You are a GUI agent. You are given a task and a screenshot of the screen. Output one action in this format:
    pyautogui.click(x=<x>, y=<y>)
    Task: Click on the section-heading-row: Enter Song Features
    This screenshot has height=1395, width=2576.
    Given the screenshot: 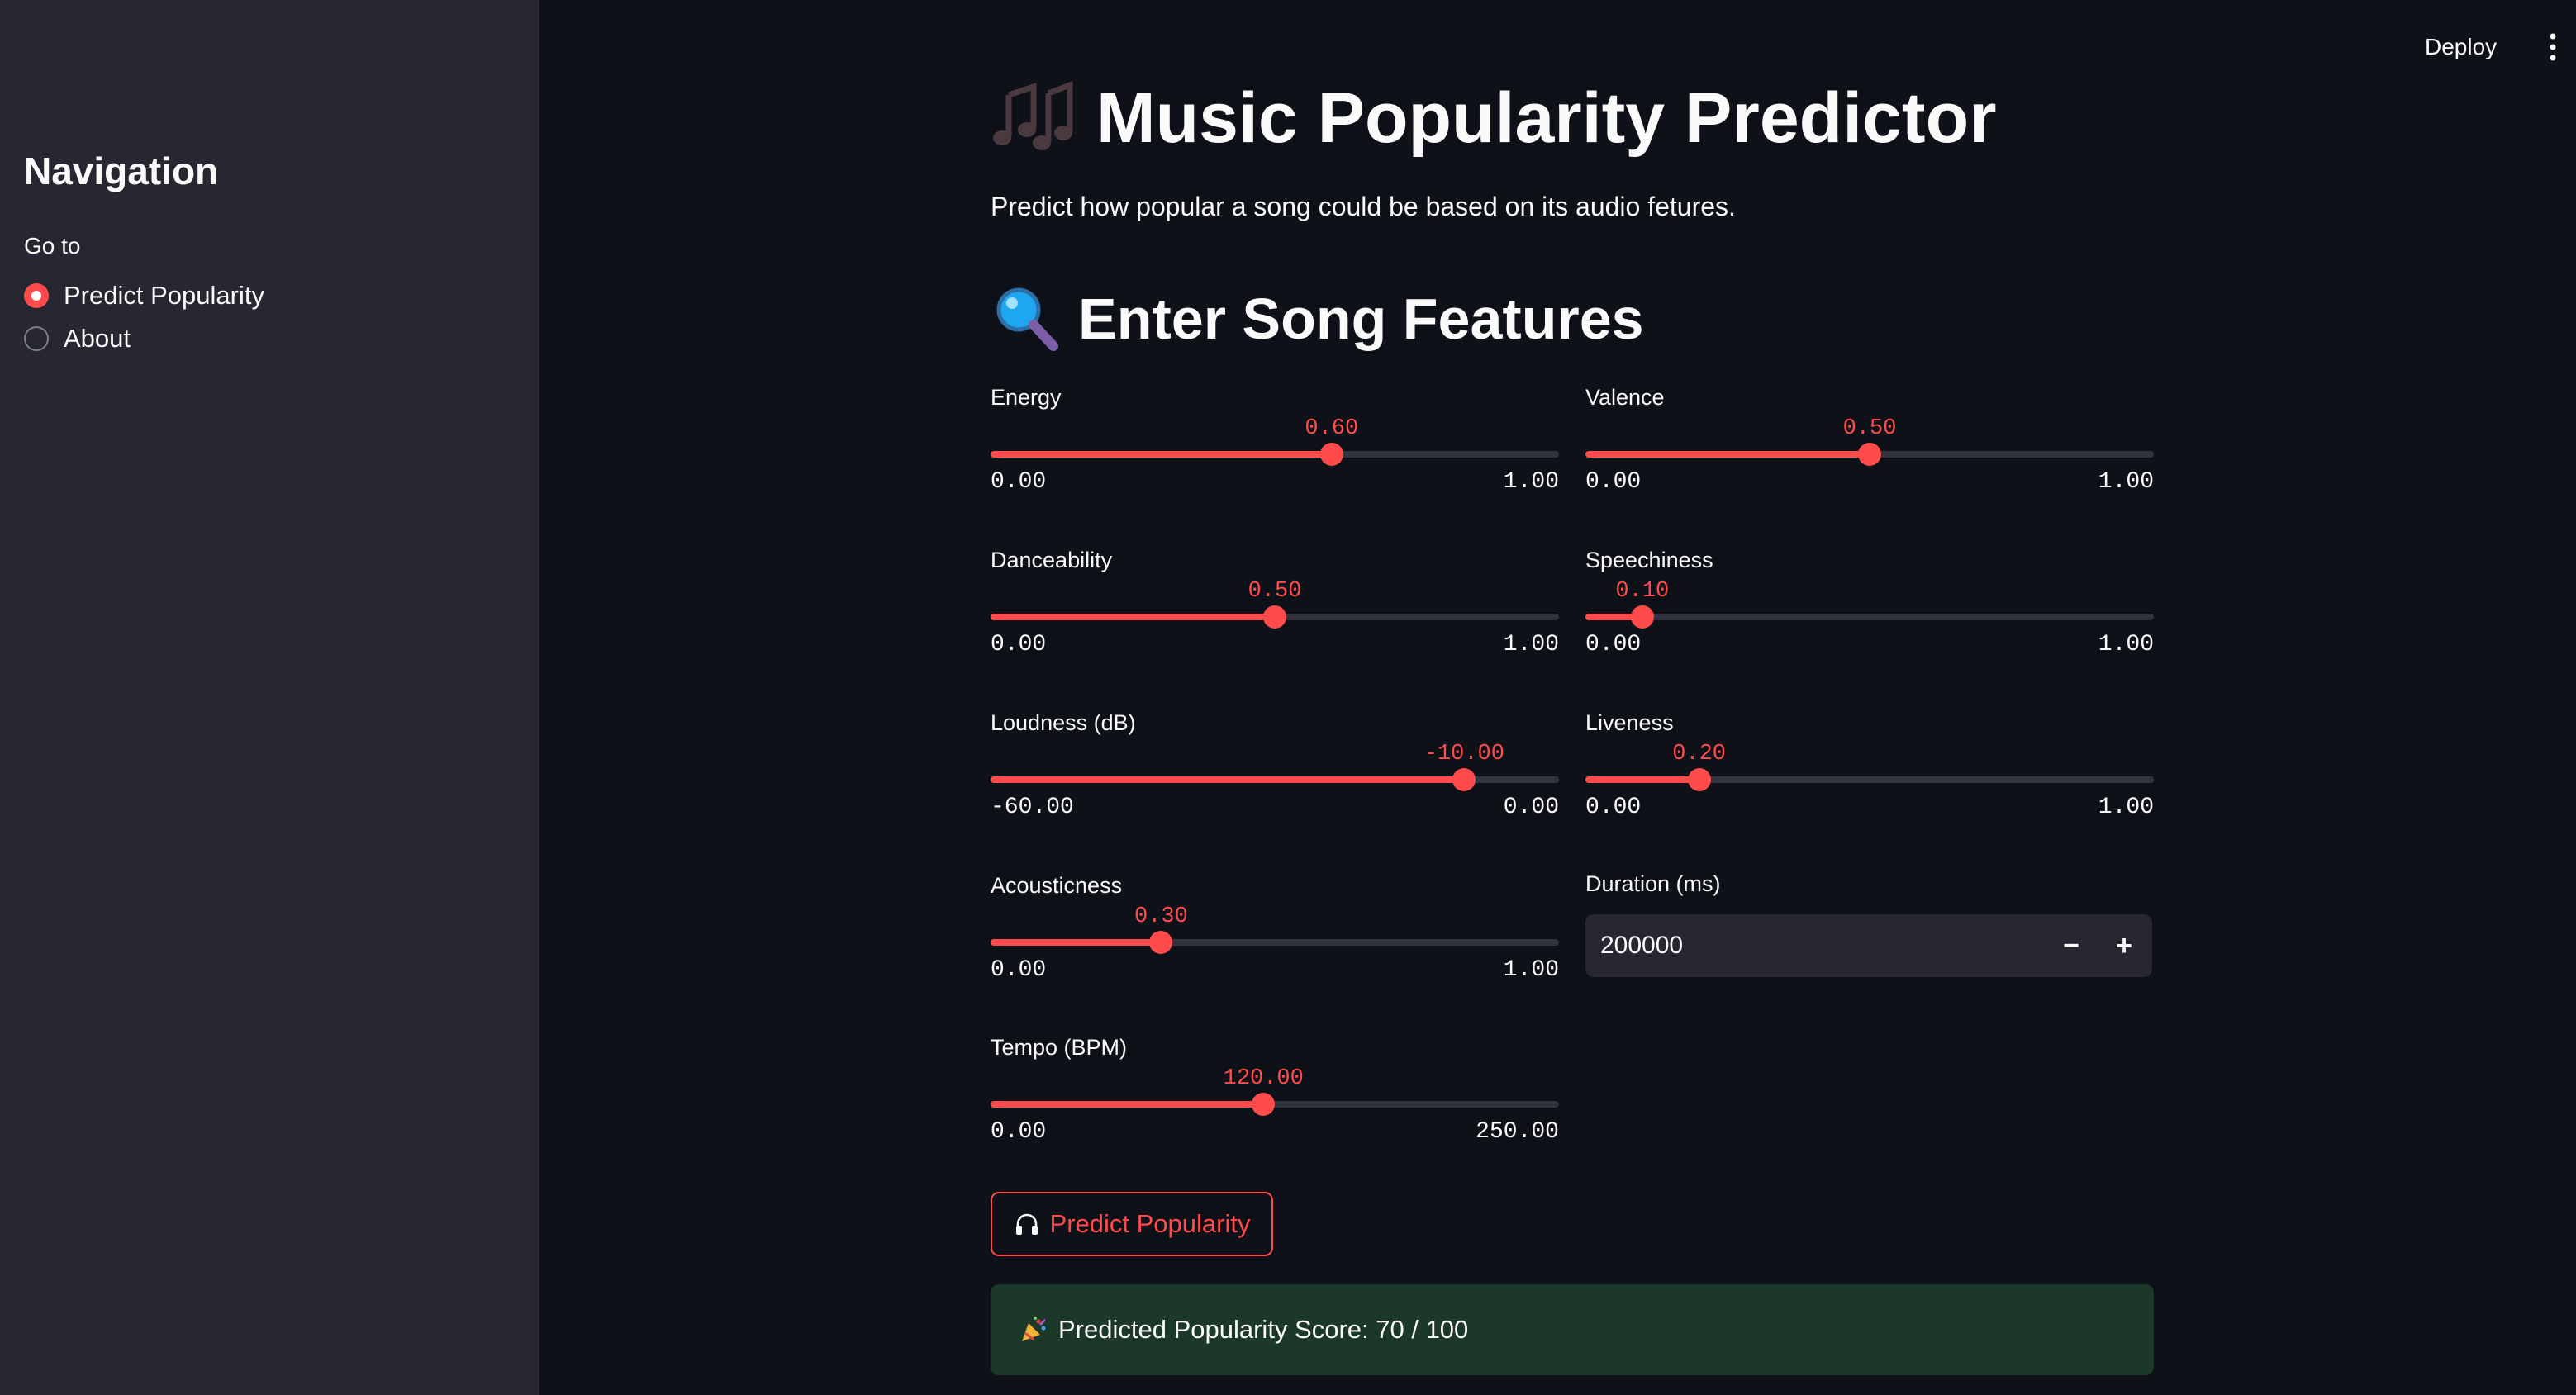 What is the action you would take?
    pyautogui.click(x=1317, y=318)
    